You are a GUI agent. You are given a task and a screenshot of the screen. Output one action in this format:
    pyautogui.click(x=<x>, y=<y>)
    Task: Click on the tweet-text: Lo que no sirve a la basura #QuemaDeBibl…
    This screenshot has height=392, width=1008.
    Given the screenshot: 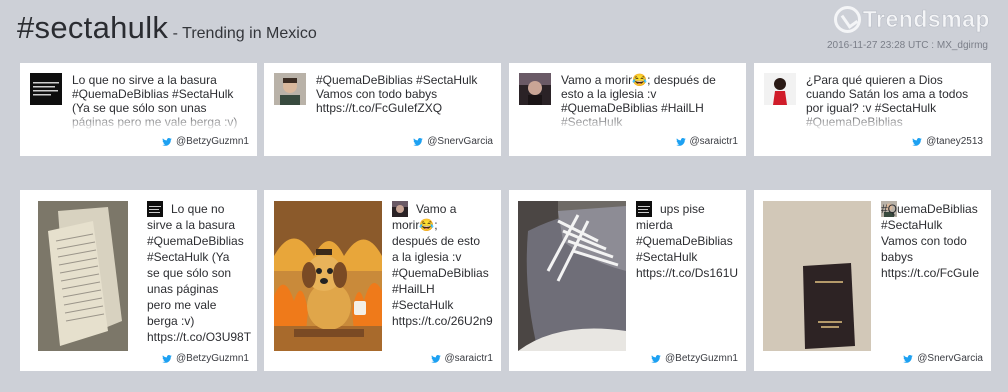 What is the action you would take?
    pyautogui.click(x=199, y=273)
    